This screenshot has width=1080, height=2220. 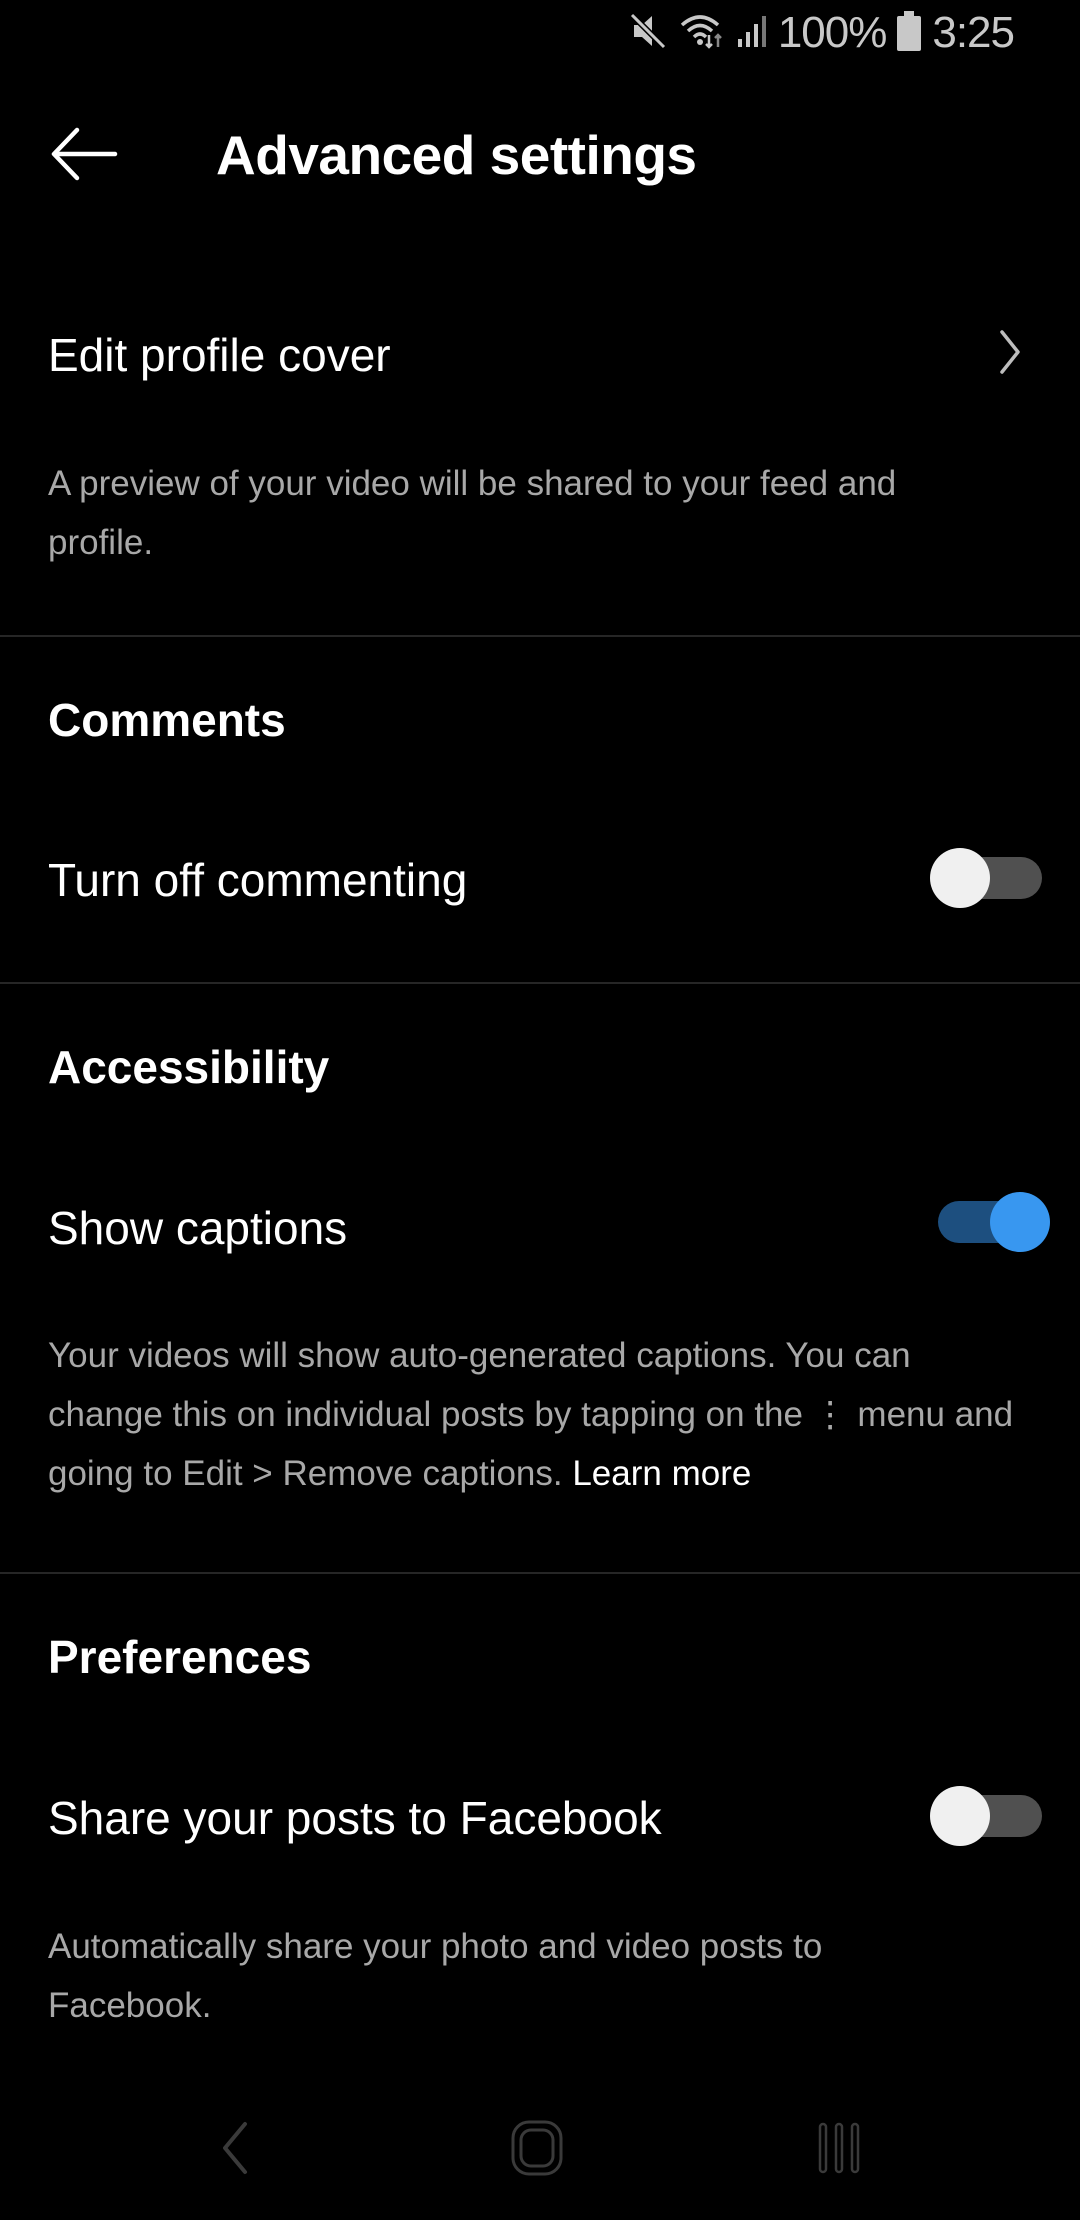 I want to click on arrow-left-icon, so click(x=84, y=156).